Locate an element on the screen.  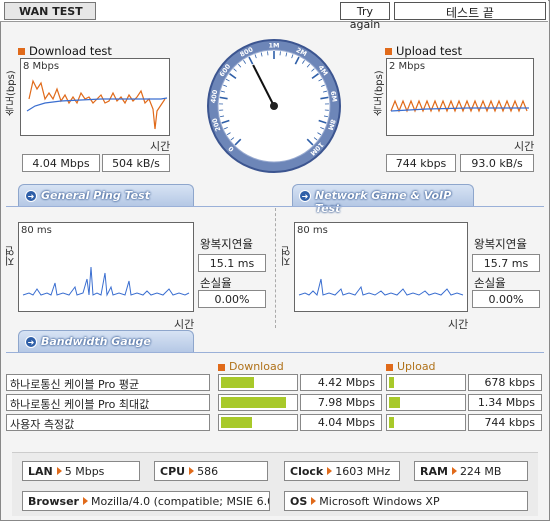
ping-general-rtt-value: 15.1 ms is located at coordinates (232, 263).